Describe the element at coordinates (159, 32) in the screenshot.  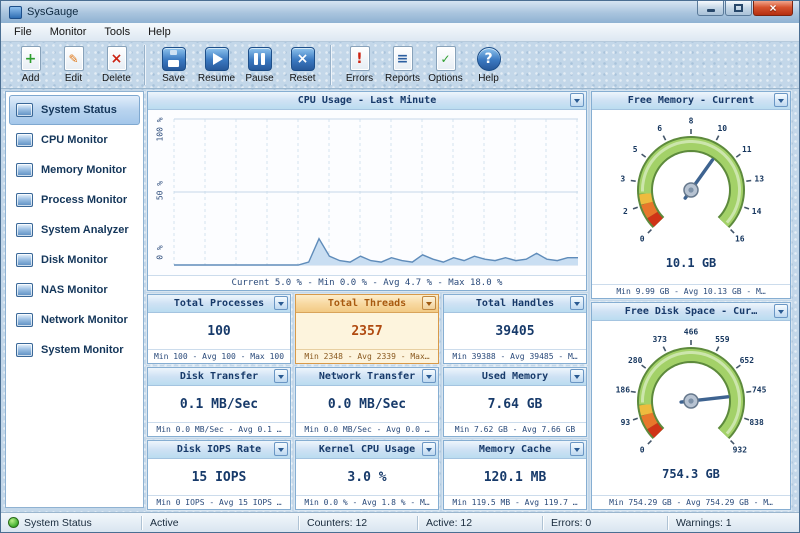
I see `menu-help: Help` at that location.